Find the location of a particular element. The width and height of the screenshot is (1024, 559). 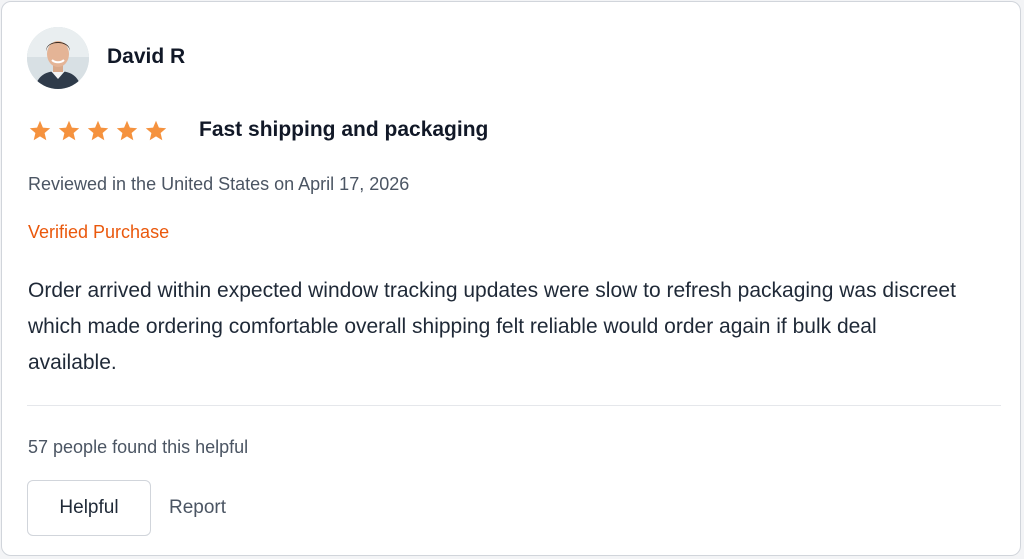

divider is located at coordinates (514, 405).